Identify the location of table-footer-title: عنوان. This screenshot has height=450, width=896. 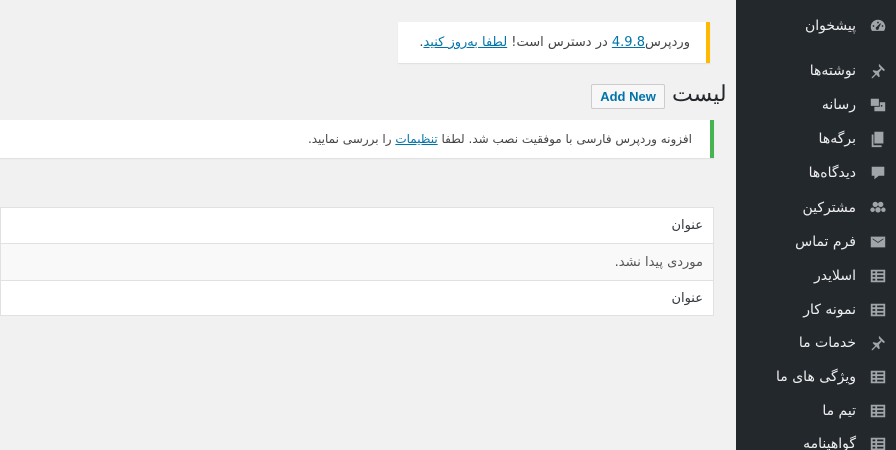
(357, 298).